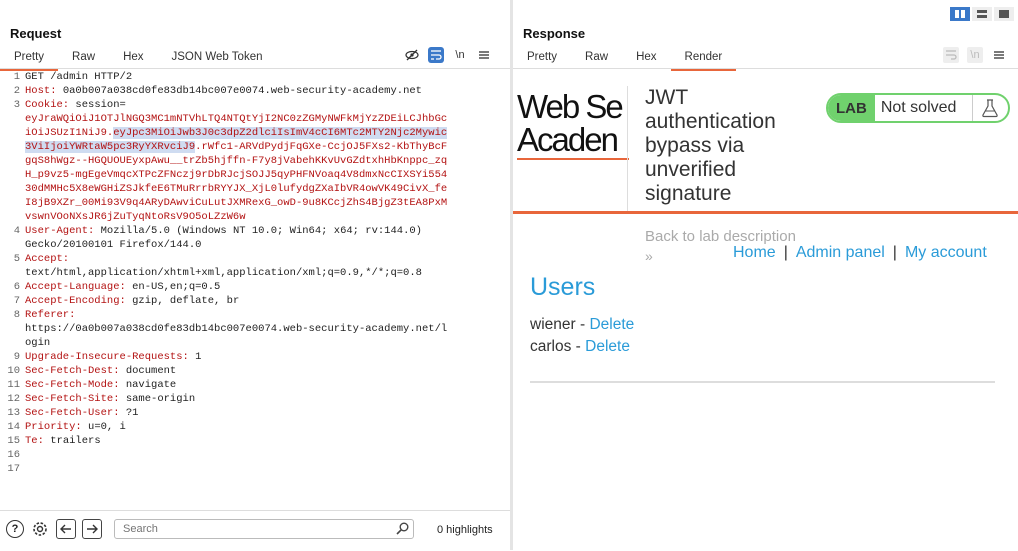  I want to click on code-line: 10 Sec-Fetch-Dest: document, so click(255, 371).